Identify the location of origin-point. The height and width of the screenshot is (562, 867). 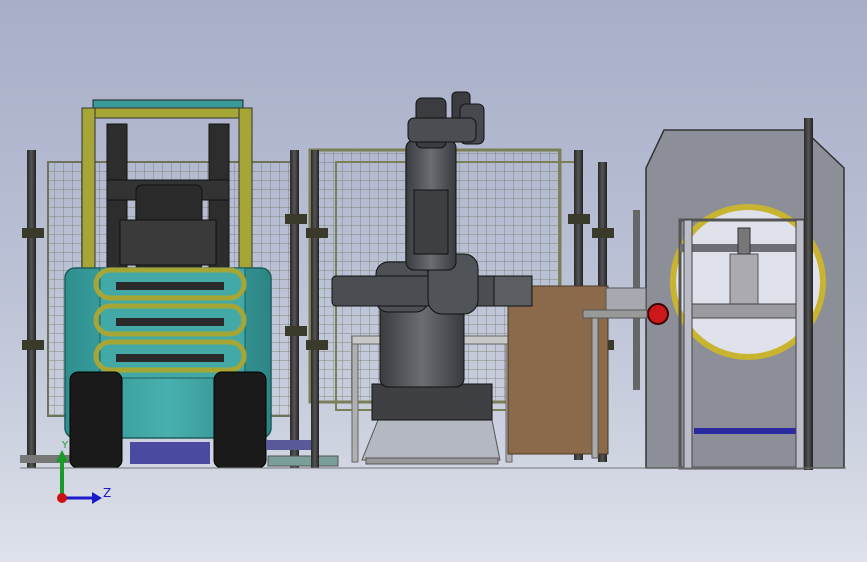
(62, 498).